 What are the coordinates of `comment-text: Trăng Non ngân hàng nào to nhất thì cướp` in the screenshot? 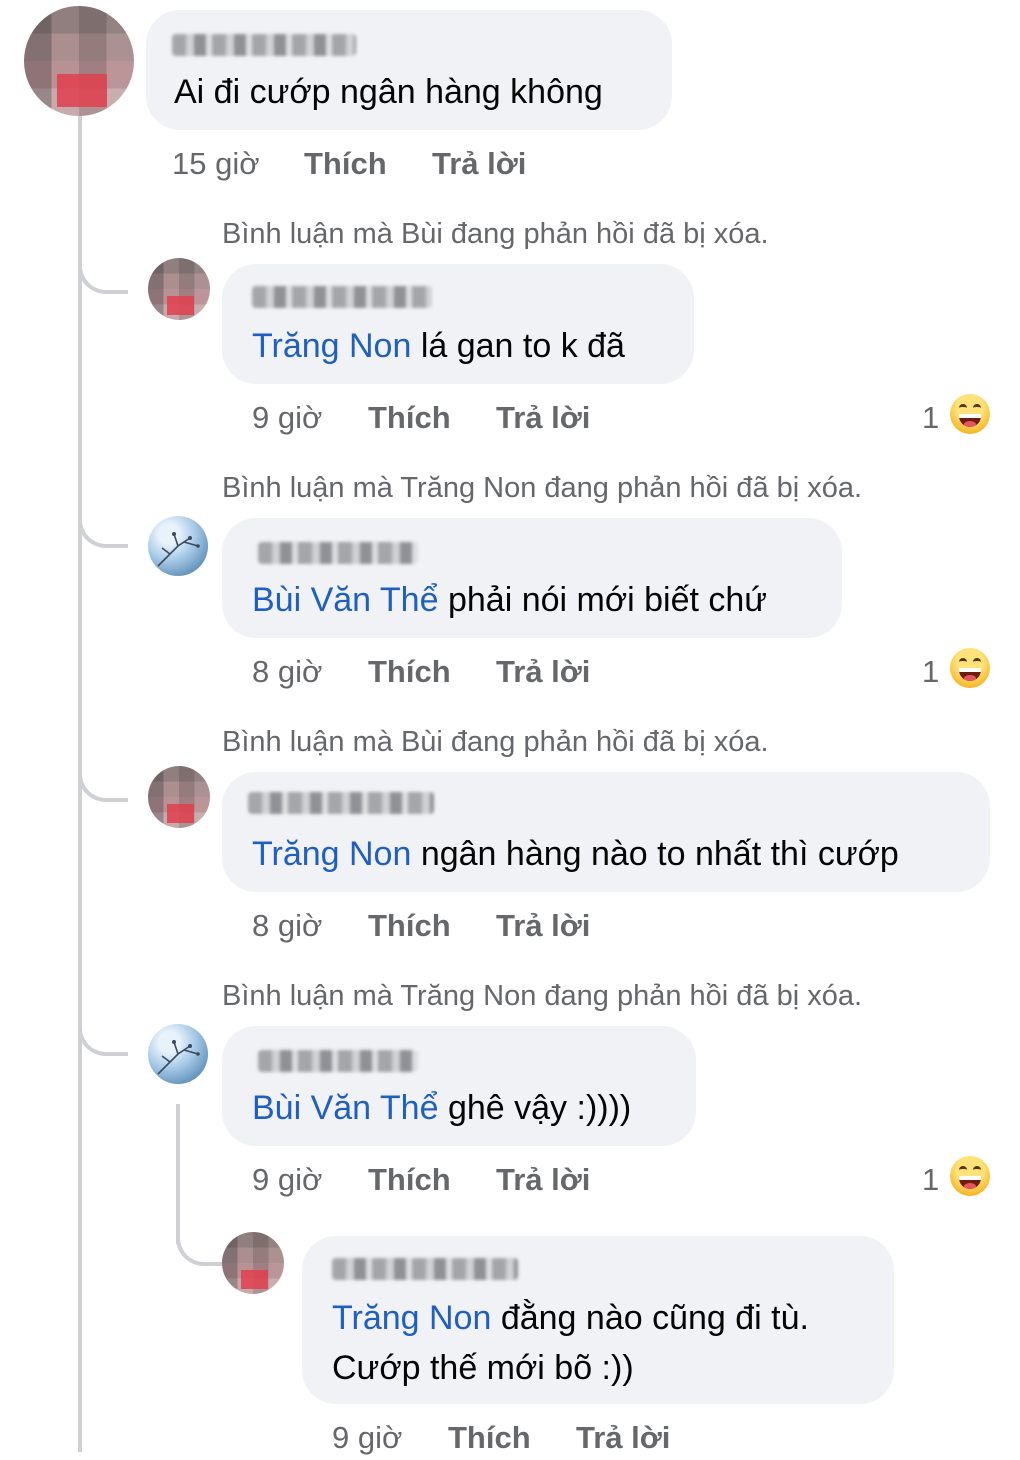 It's located at (575, 854).